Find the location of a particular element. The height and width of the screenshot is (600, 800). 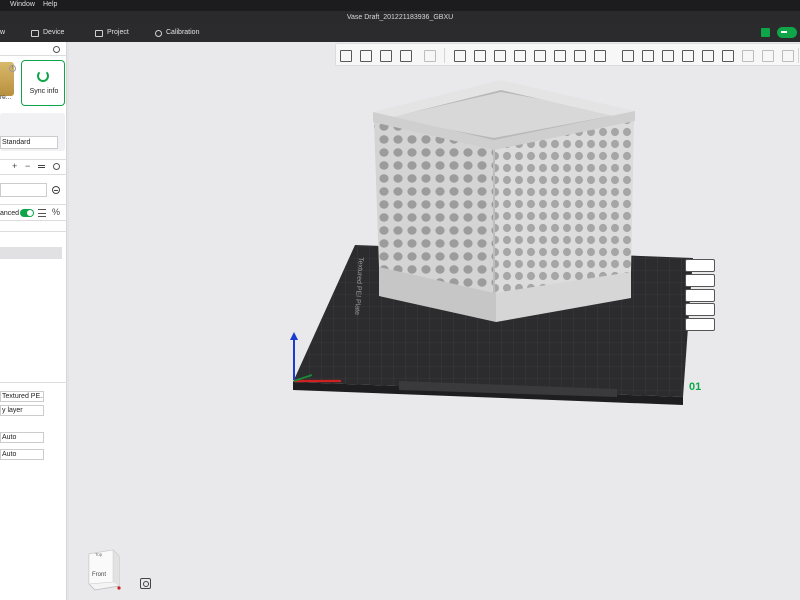

menu-item-help: Help is located at coordinates (50, 4).